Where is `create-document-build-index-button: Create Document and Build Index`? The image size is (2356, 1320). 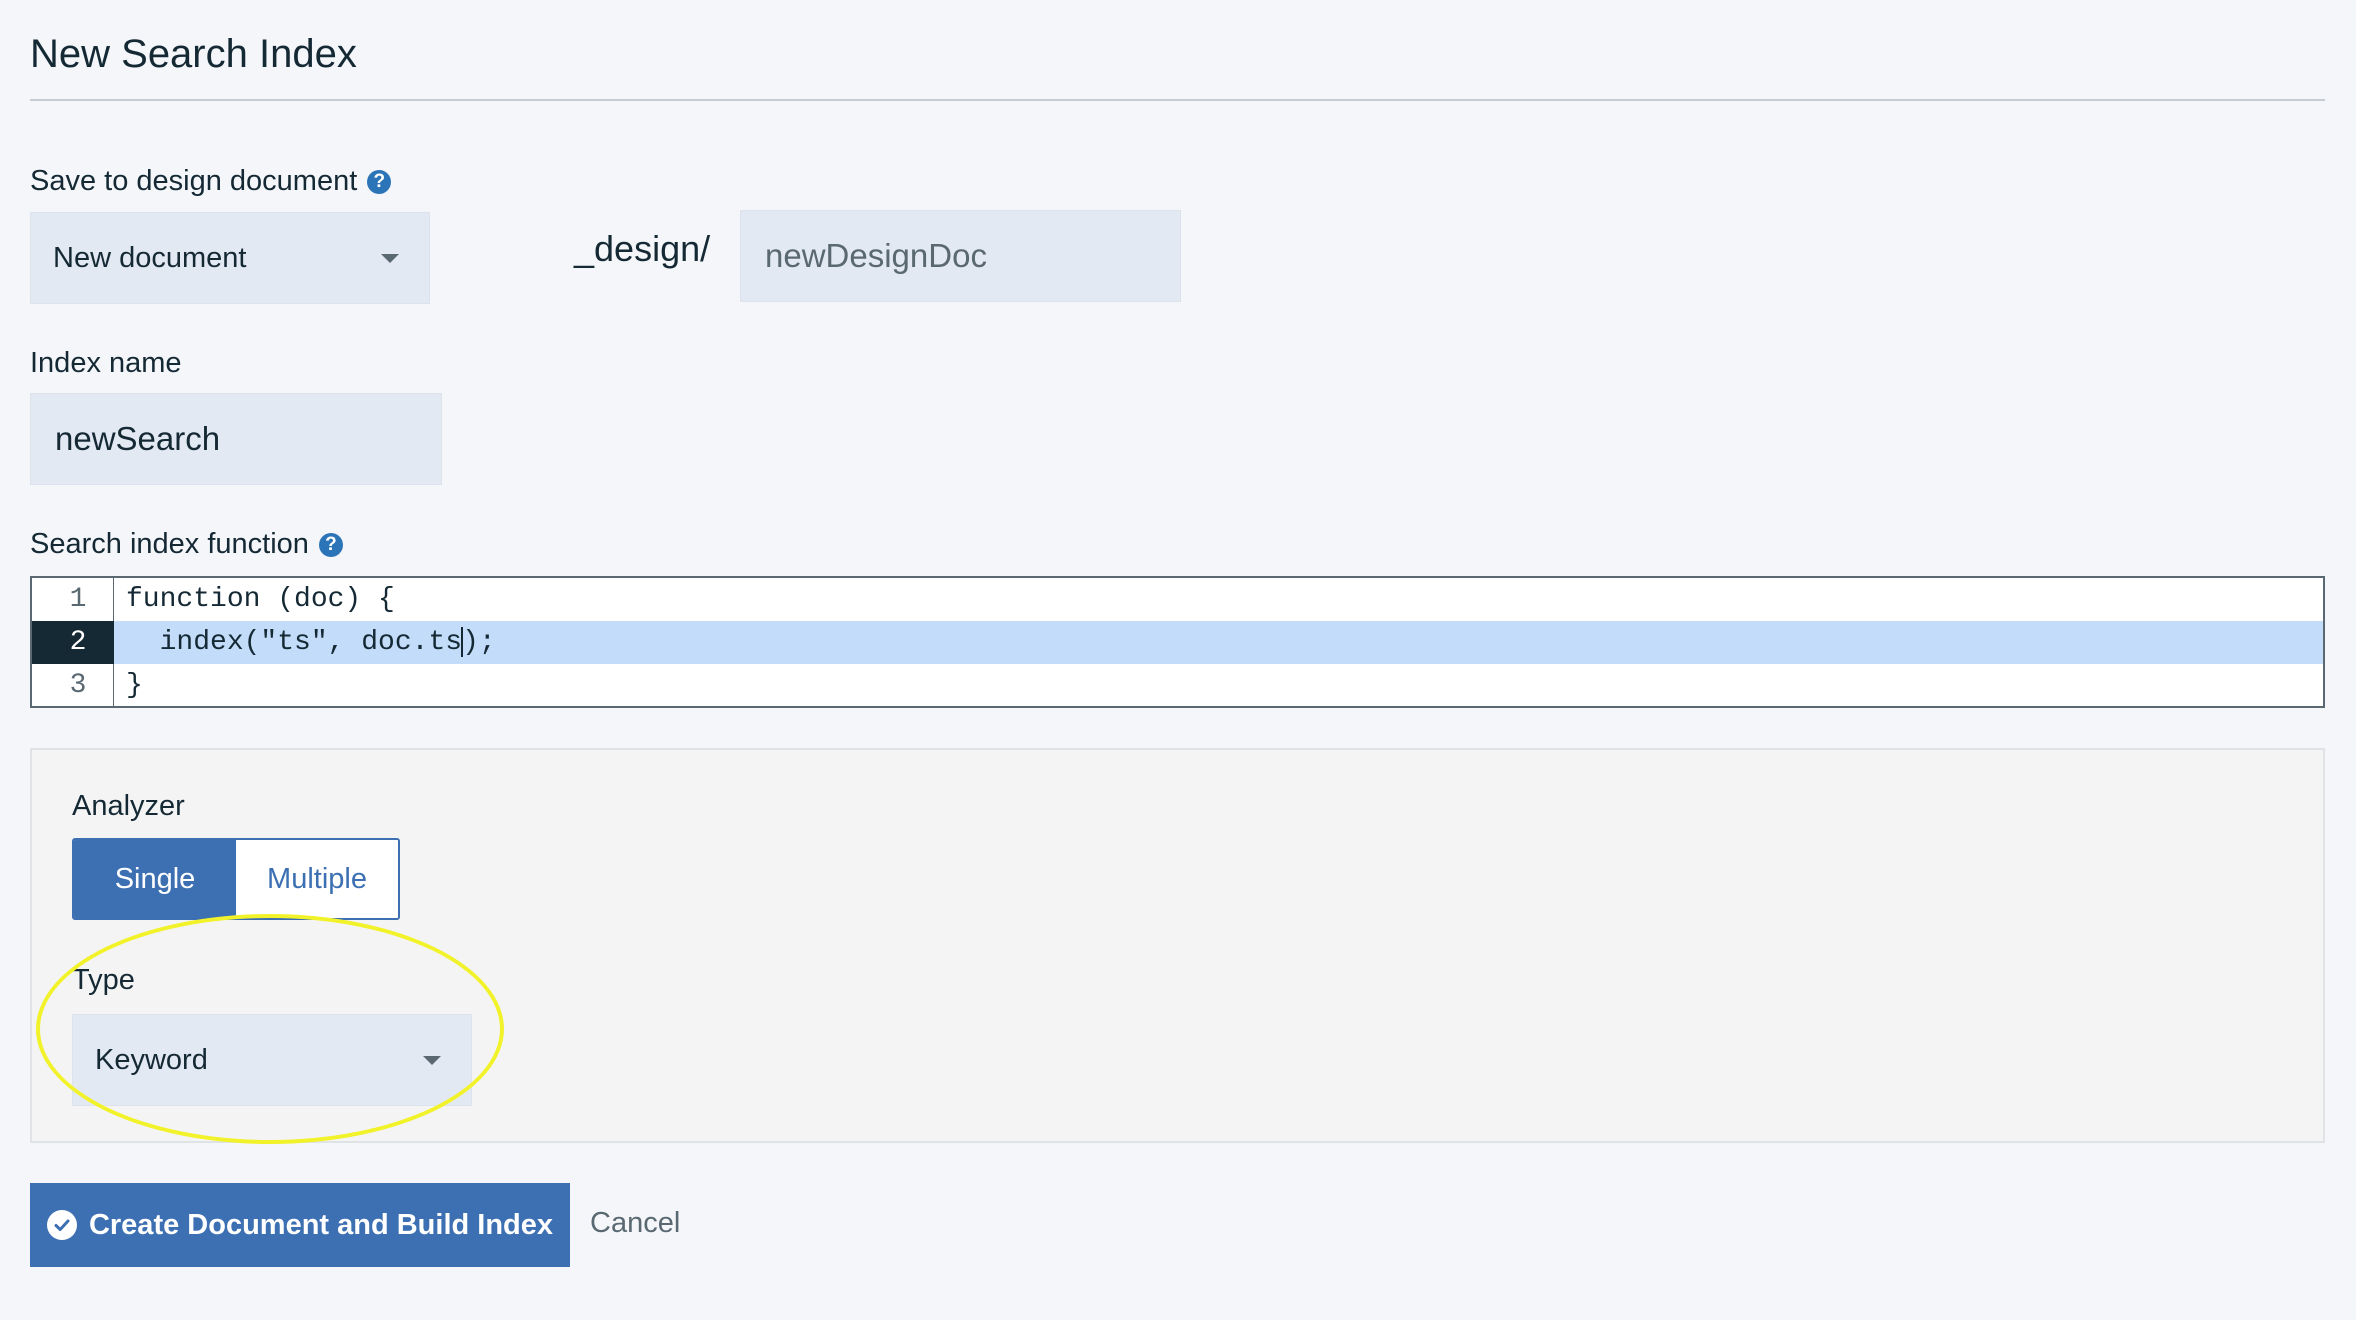
create-document-build-index-button: Create Document and Build Index is located at coordinates (300, 1225).